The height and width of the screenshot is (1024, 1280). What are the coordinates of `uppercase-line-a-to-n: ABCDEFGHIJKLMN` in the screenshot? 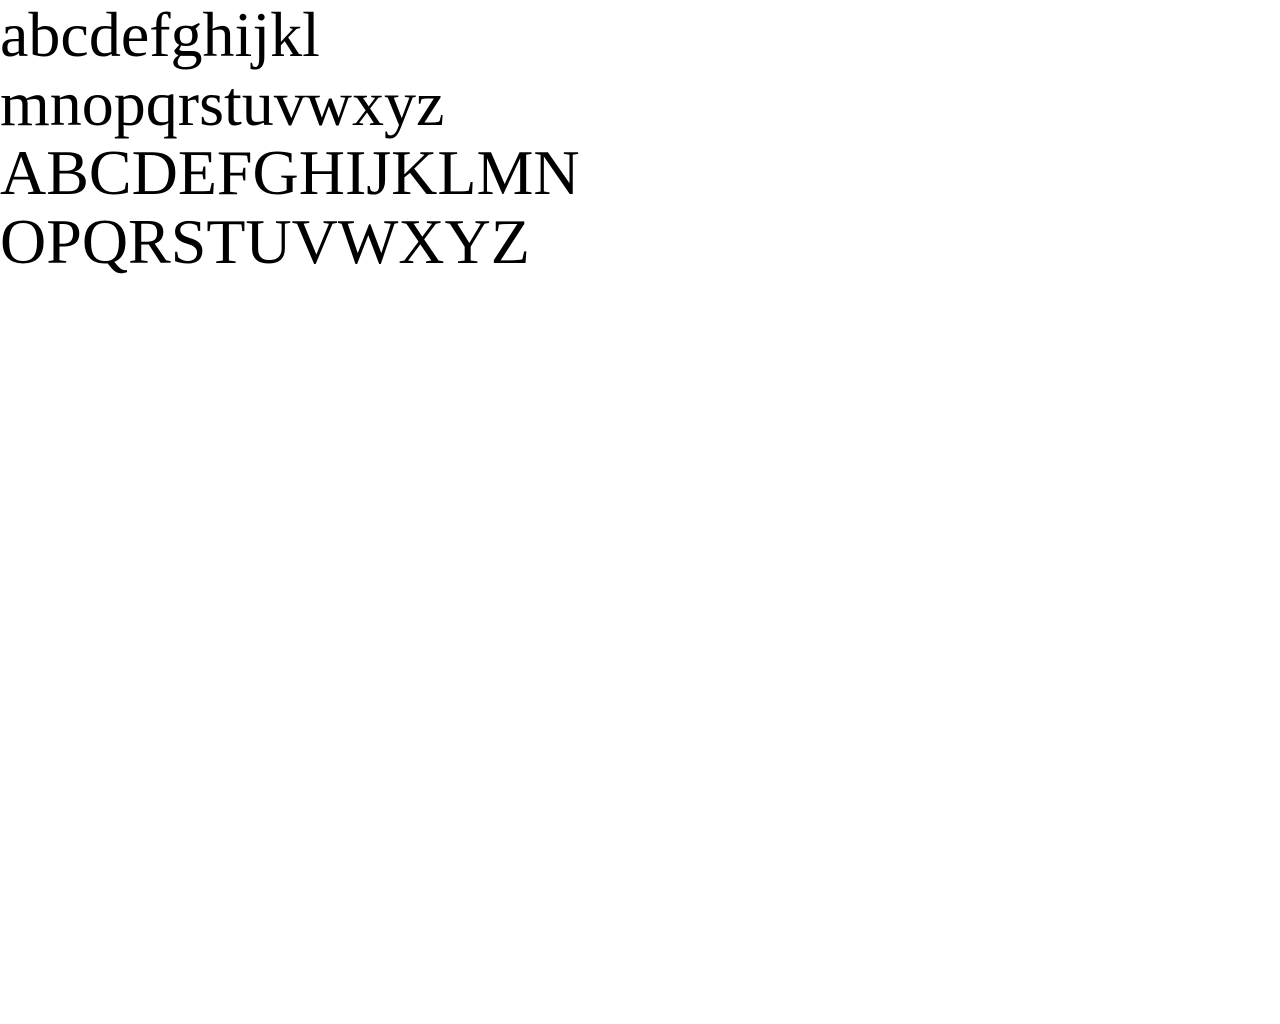 It's located at (290, 172).